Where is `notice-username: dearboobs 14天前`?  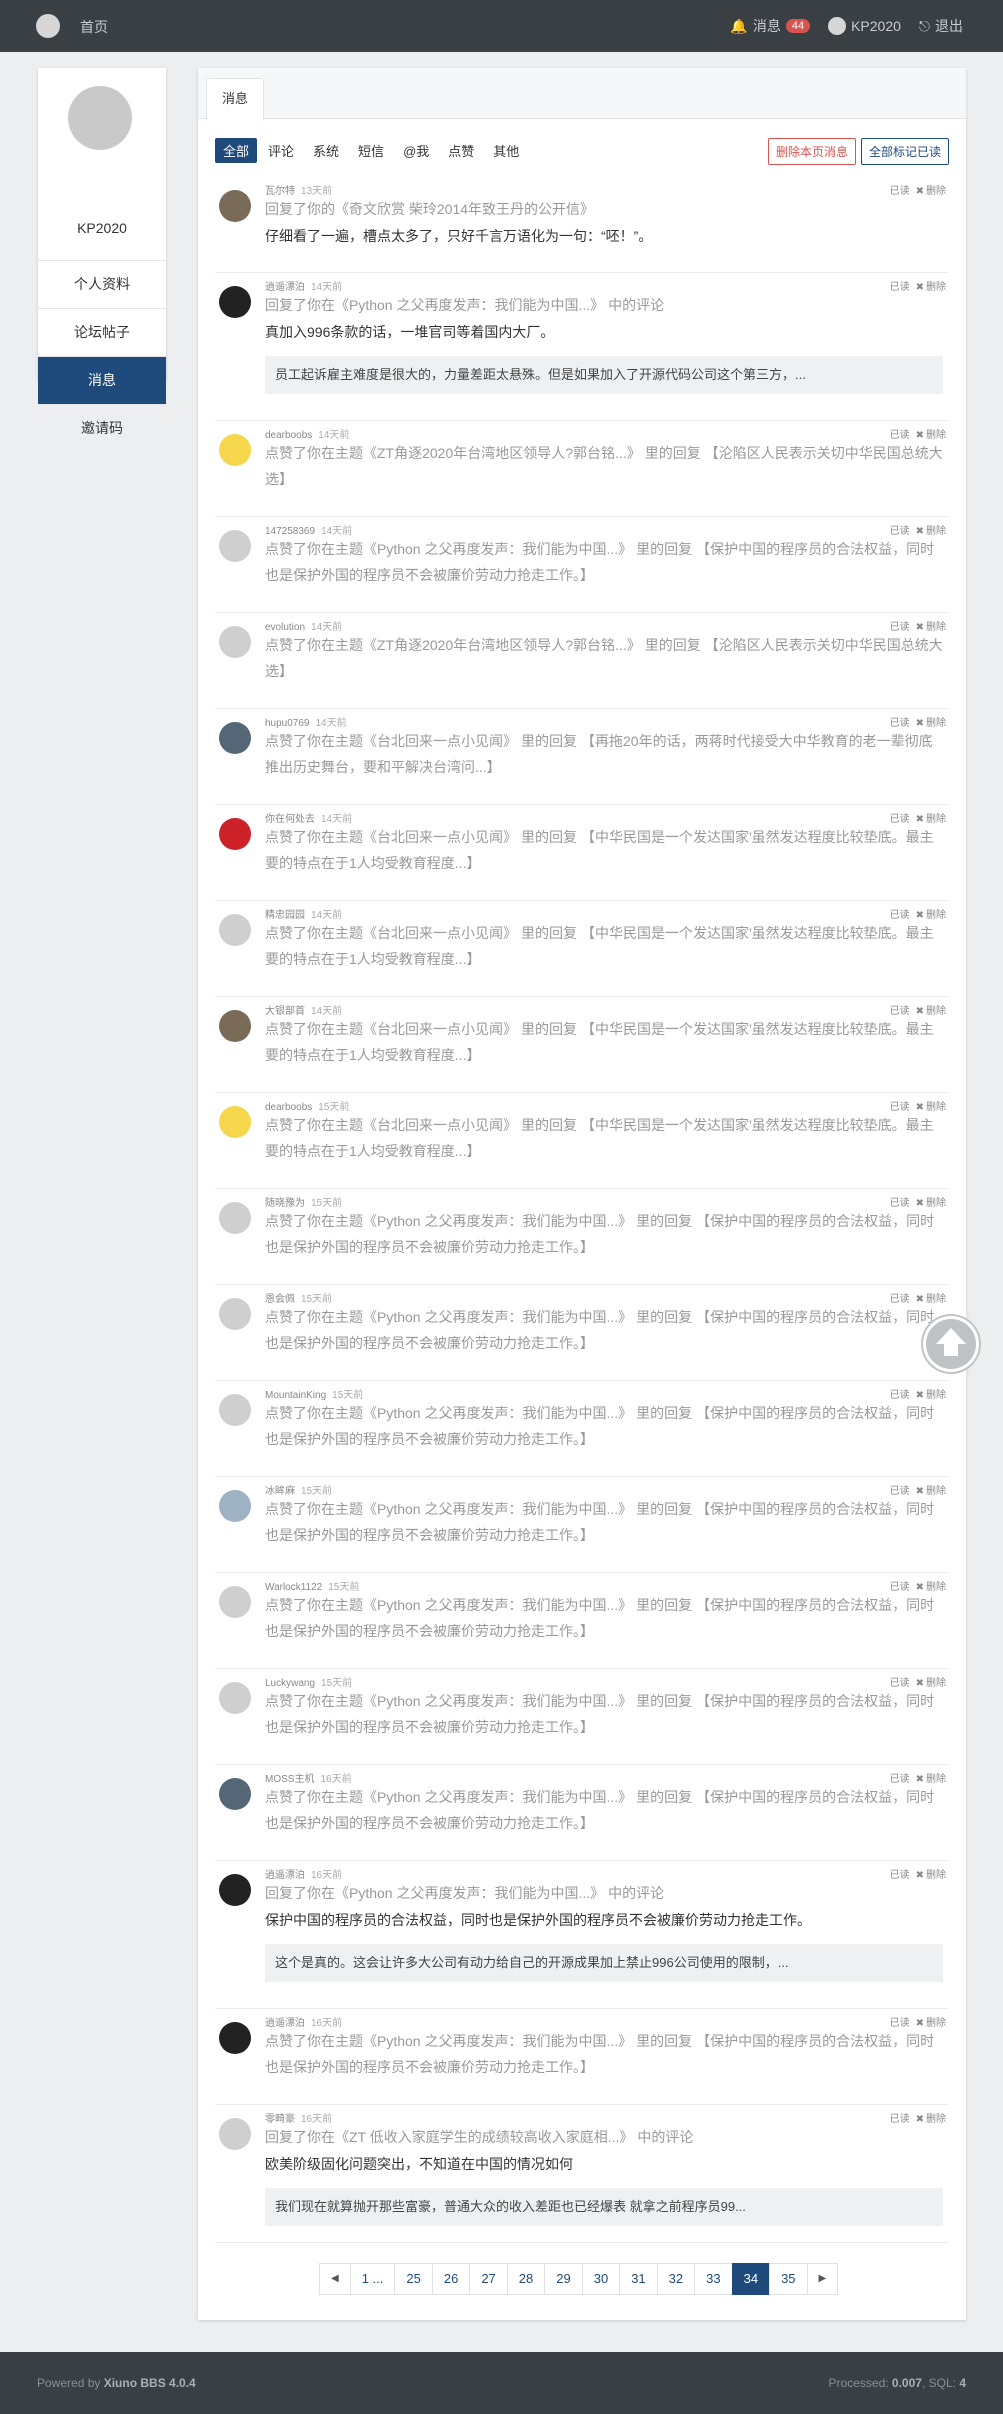
notice-username: dearboobs 14天前 is located at coordinates (307, 433).